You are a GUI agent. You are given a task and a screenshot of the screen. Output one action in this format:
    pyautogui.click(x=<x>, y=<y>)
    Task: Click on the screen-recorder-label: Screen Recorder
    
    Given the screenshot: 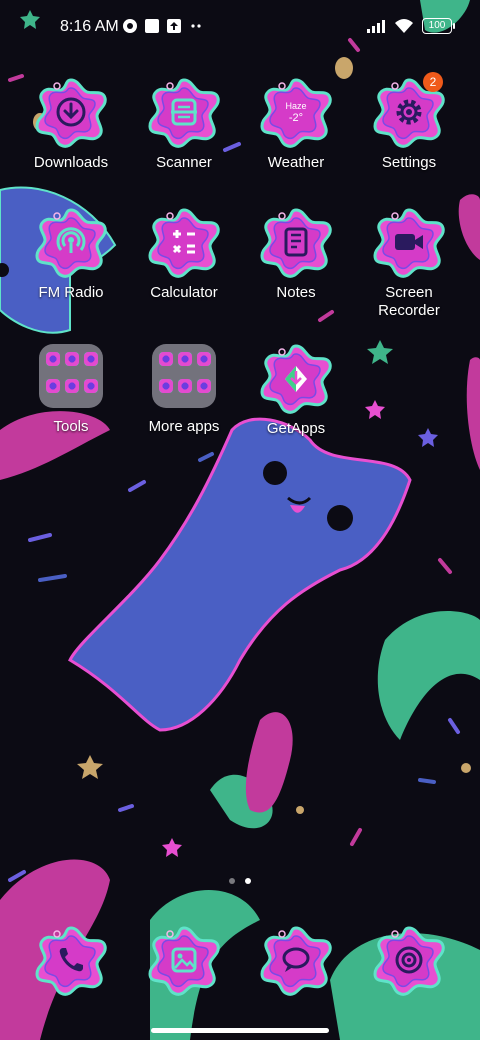 What is the action you would take?
    pyautogui.click(x=409, y=301)
    